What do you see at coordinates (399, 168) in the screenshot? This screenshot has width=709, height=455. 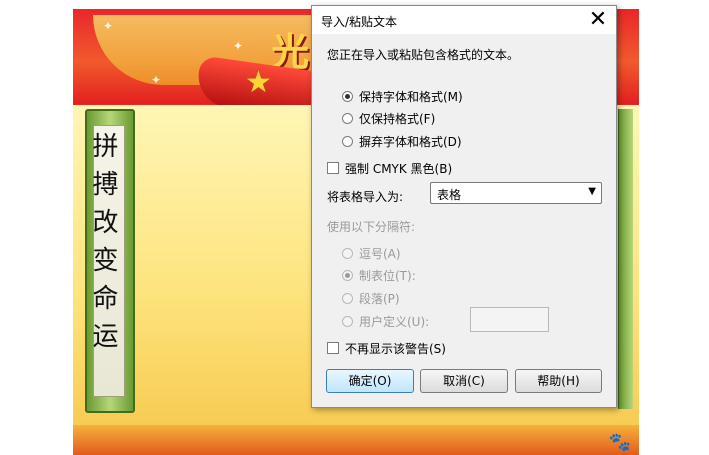 I see `force-cmyk-label: 强制 CMYK 黑色(B)` at bounding box center [399, 168].